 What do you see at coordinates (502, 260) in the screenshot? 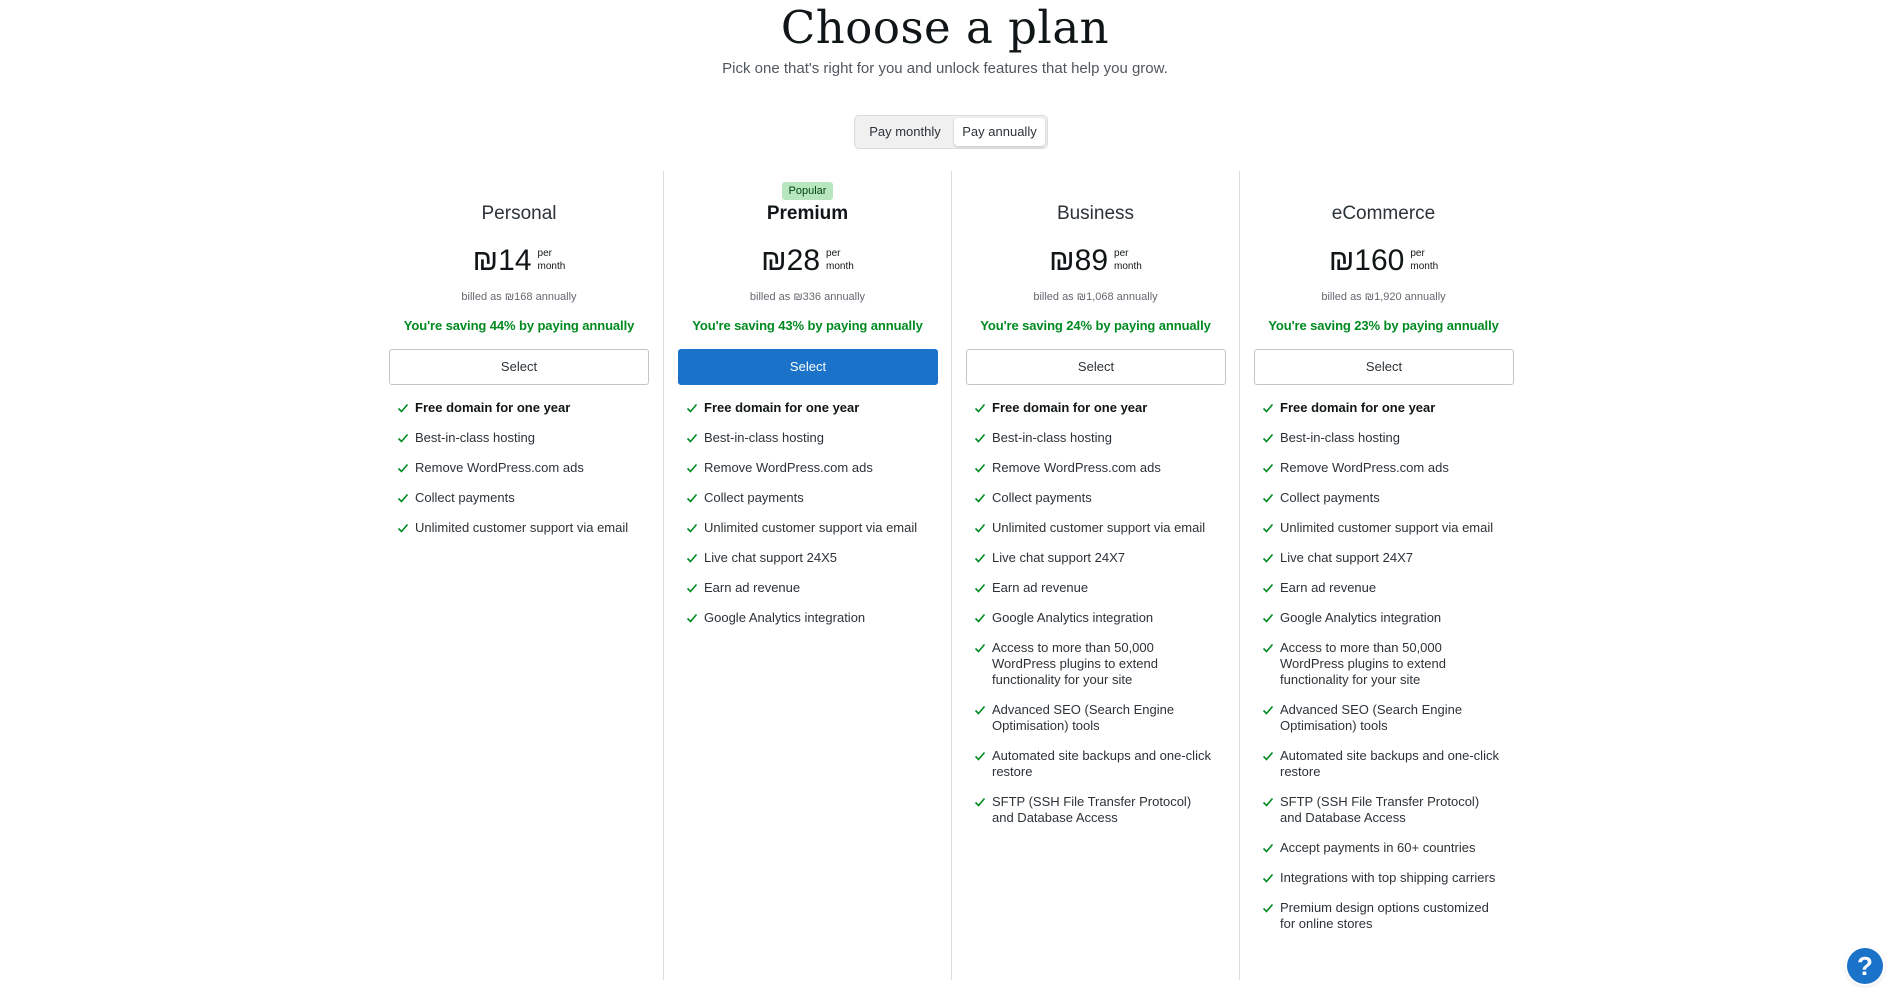
I see `price-value: ₪14` at bounding box center [502, 260].